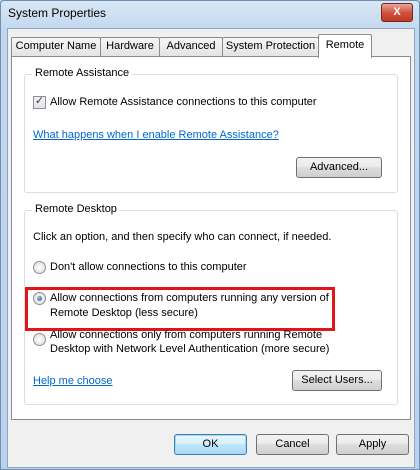 The height and width of the screenshot is (470, 420). I want to click on tab-advanced: Advanced, so click(191, 46).